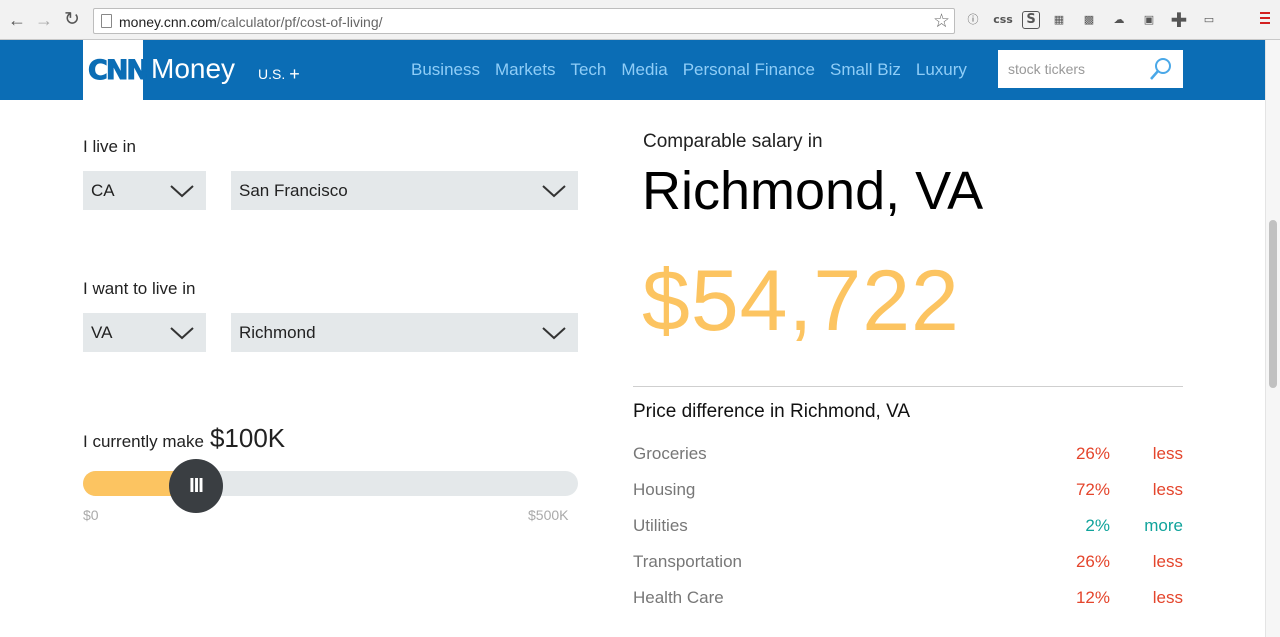  I want to click on nav-media: Media, so click(644, 70).